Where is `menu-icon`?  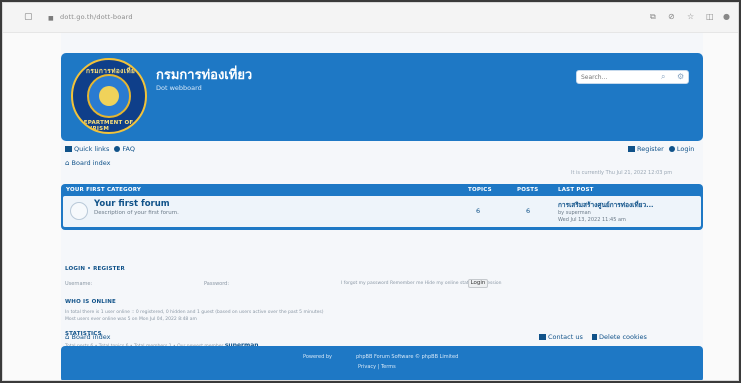
menu-icon is located at coordinates (68, 149).